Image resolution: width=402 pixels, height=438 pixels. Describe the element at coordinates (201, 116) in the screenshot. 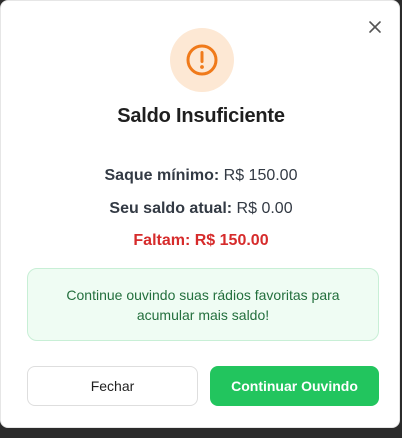

I see `modal-title: Saldo Insuficiente` at that location.